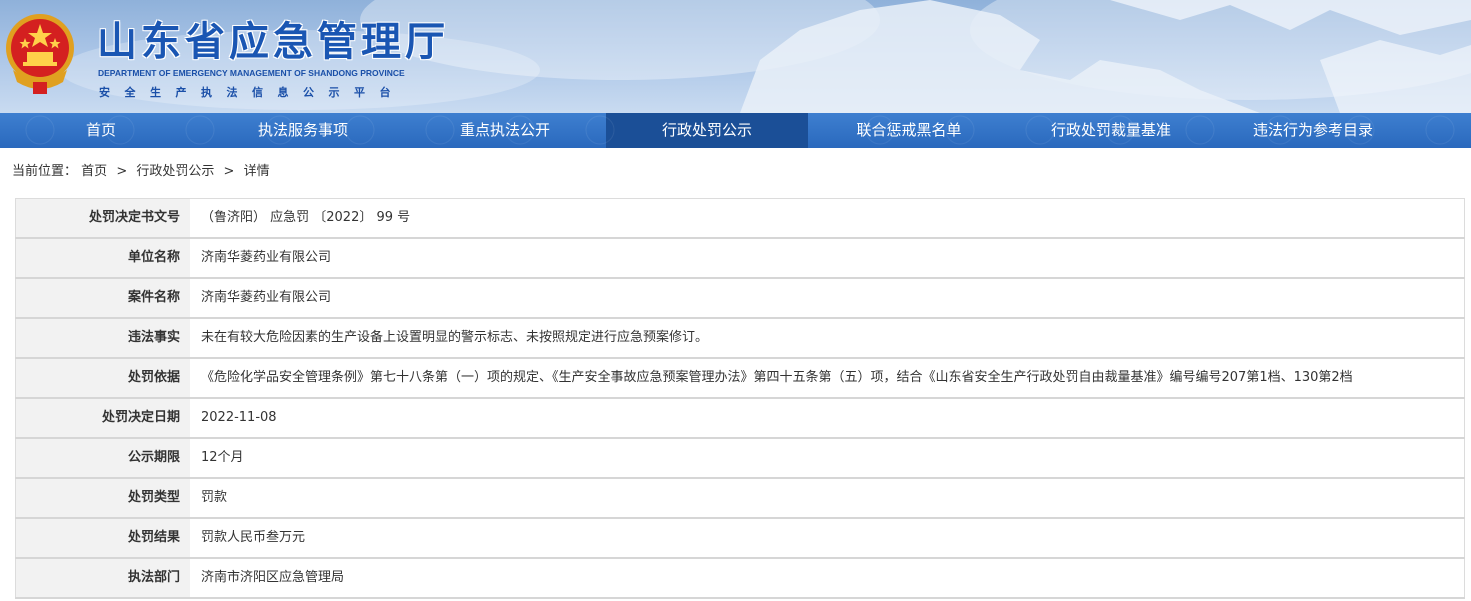 Image resolution: width=1471 pixels, height=601 pixels. I want to click on breadcrumb-link-home: 首页, so click(94, 171).